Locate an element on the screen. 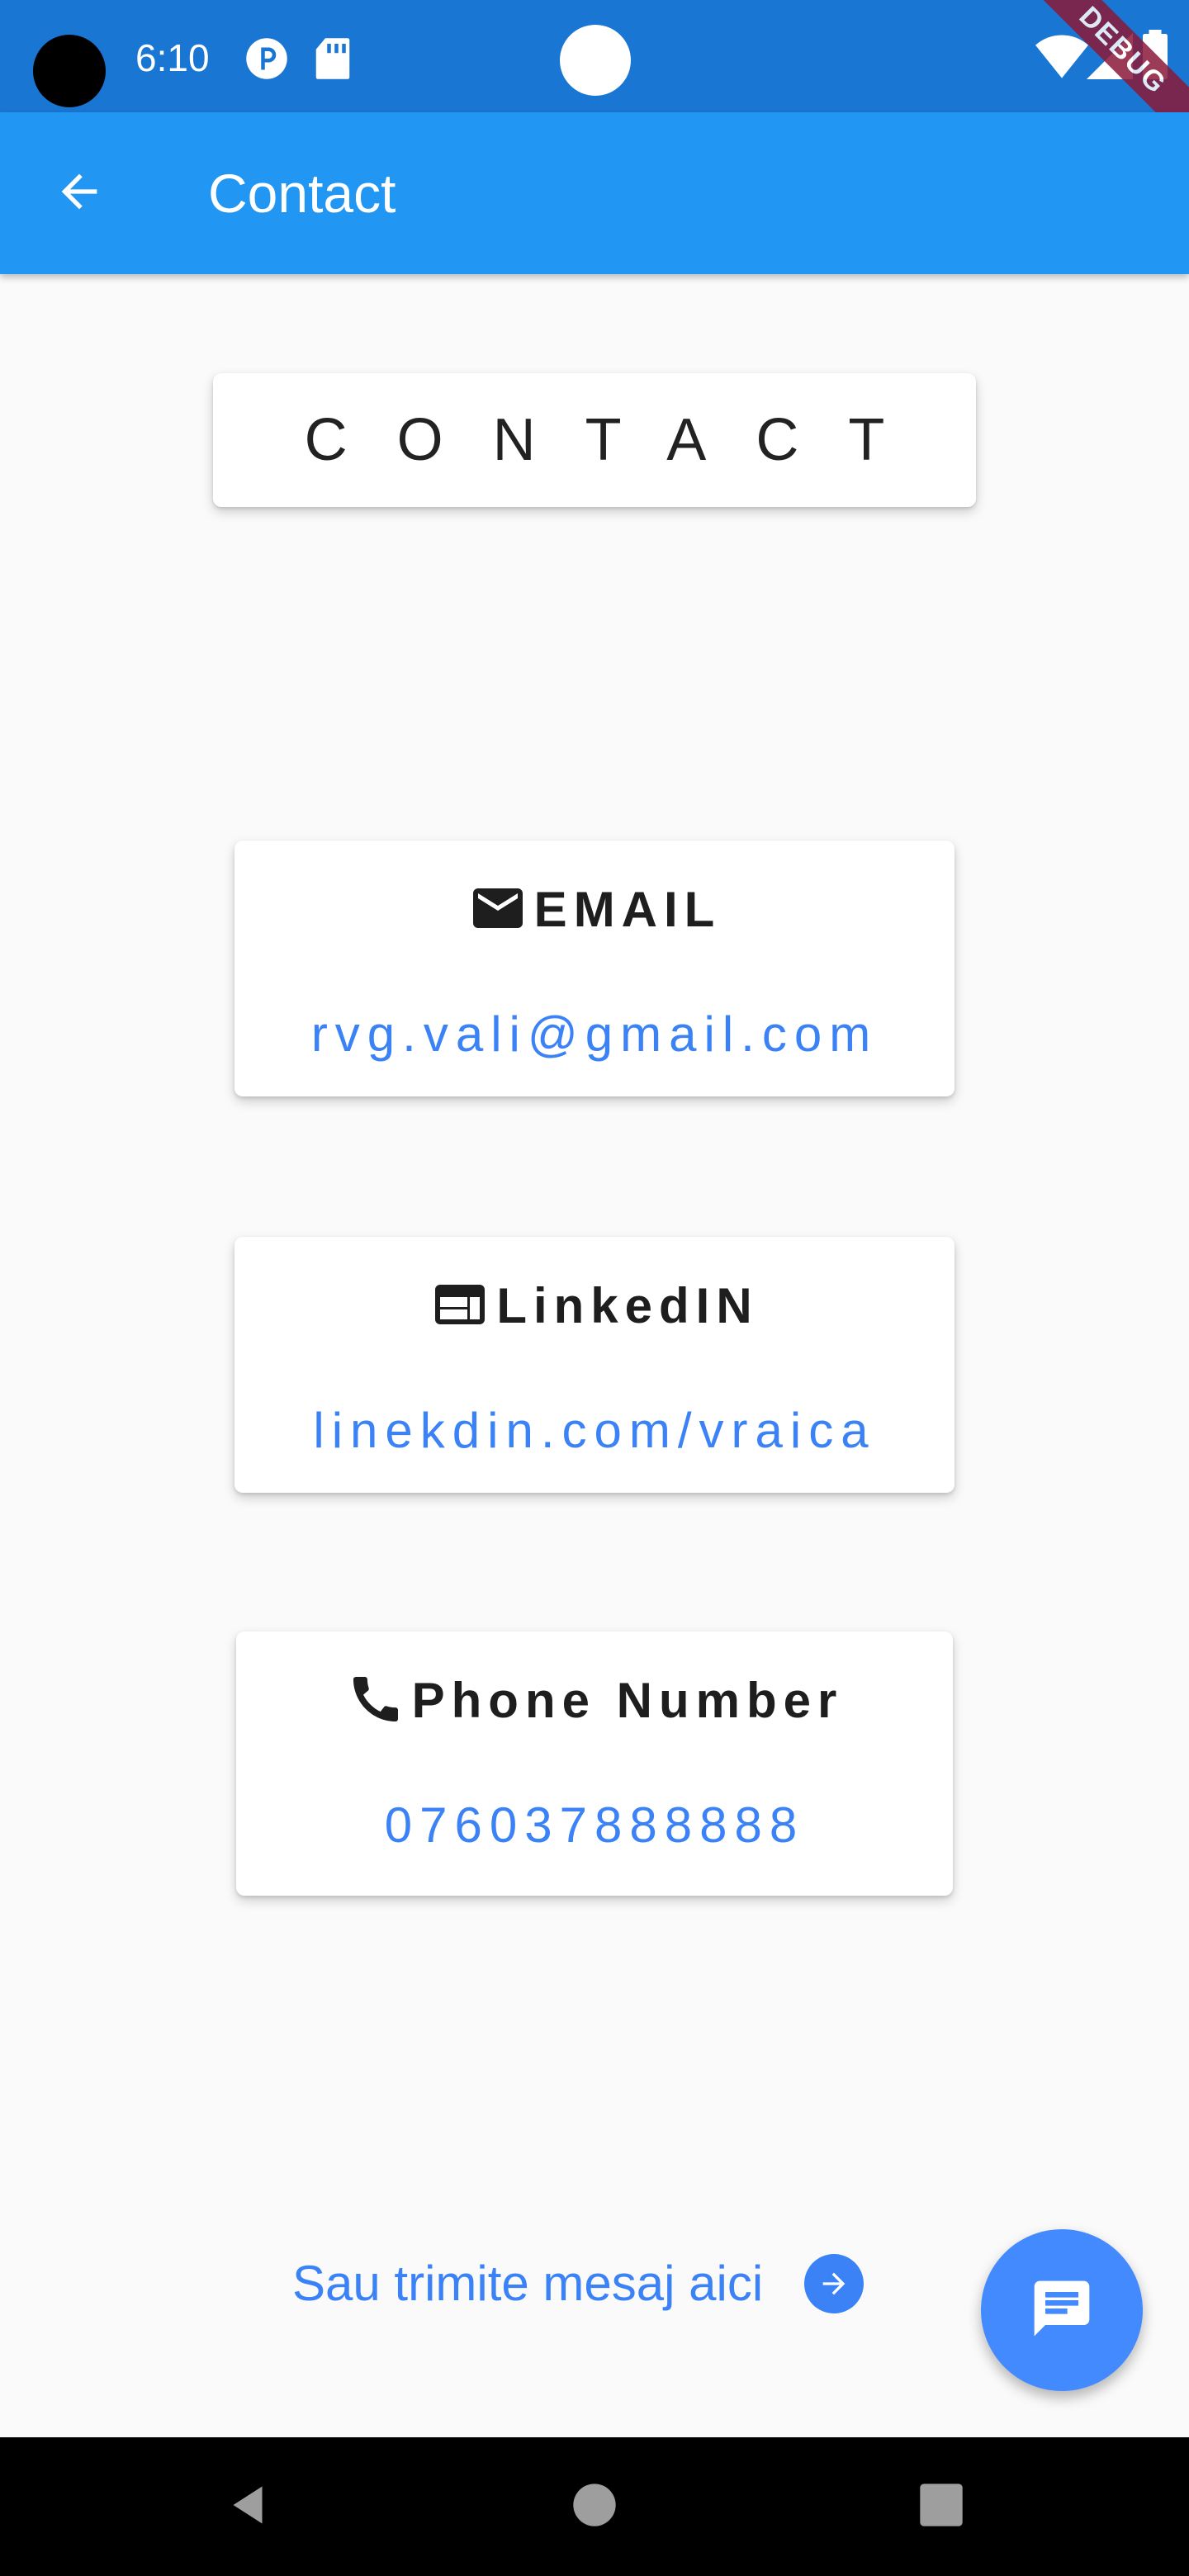 The image size is (1189, 2576). app-bar: Contact is located at coordinates (594, 193).